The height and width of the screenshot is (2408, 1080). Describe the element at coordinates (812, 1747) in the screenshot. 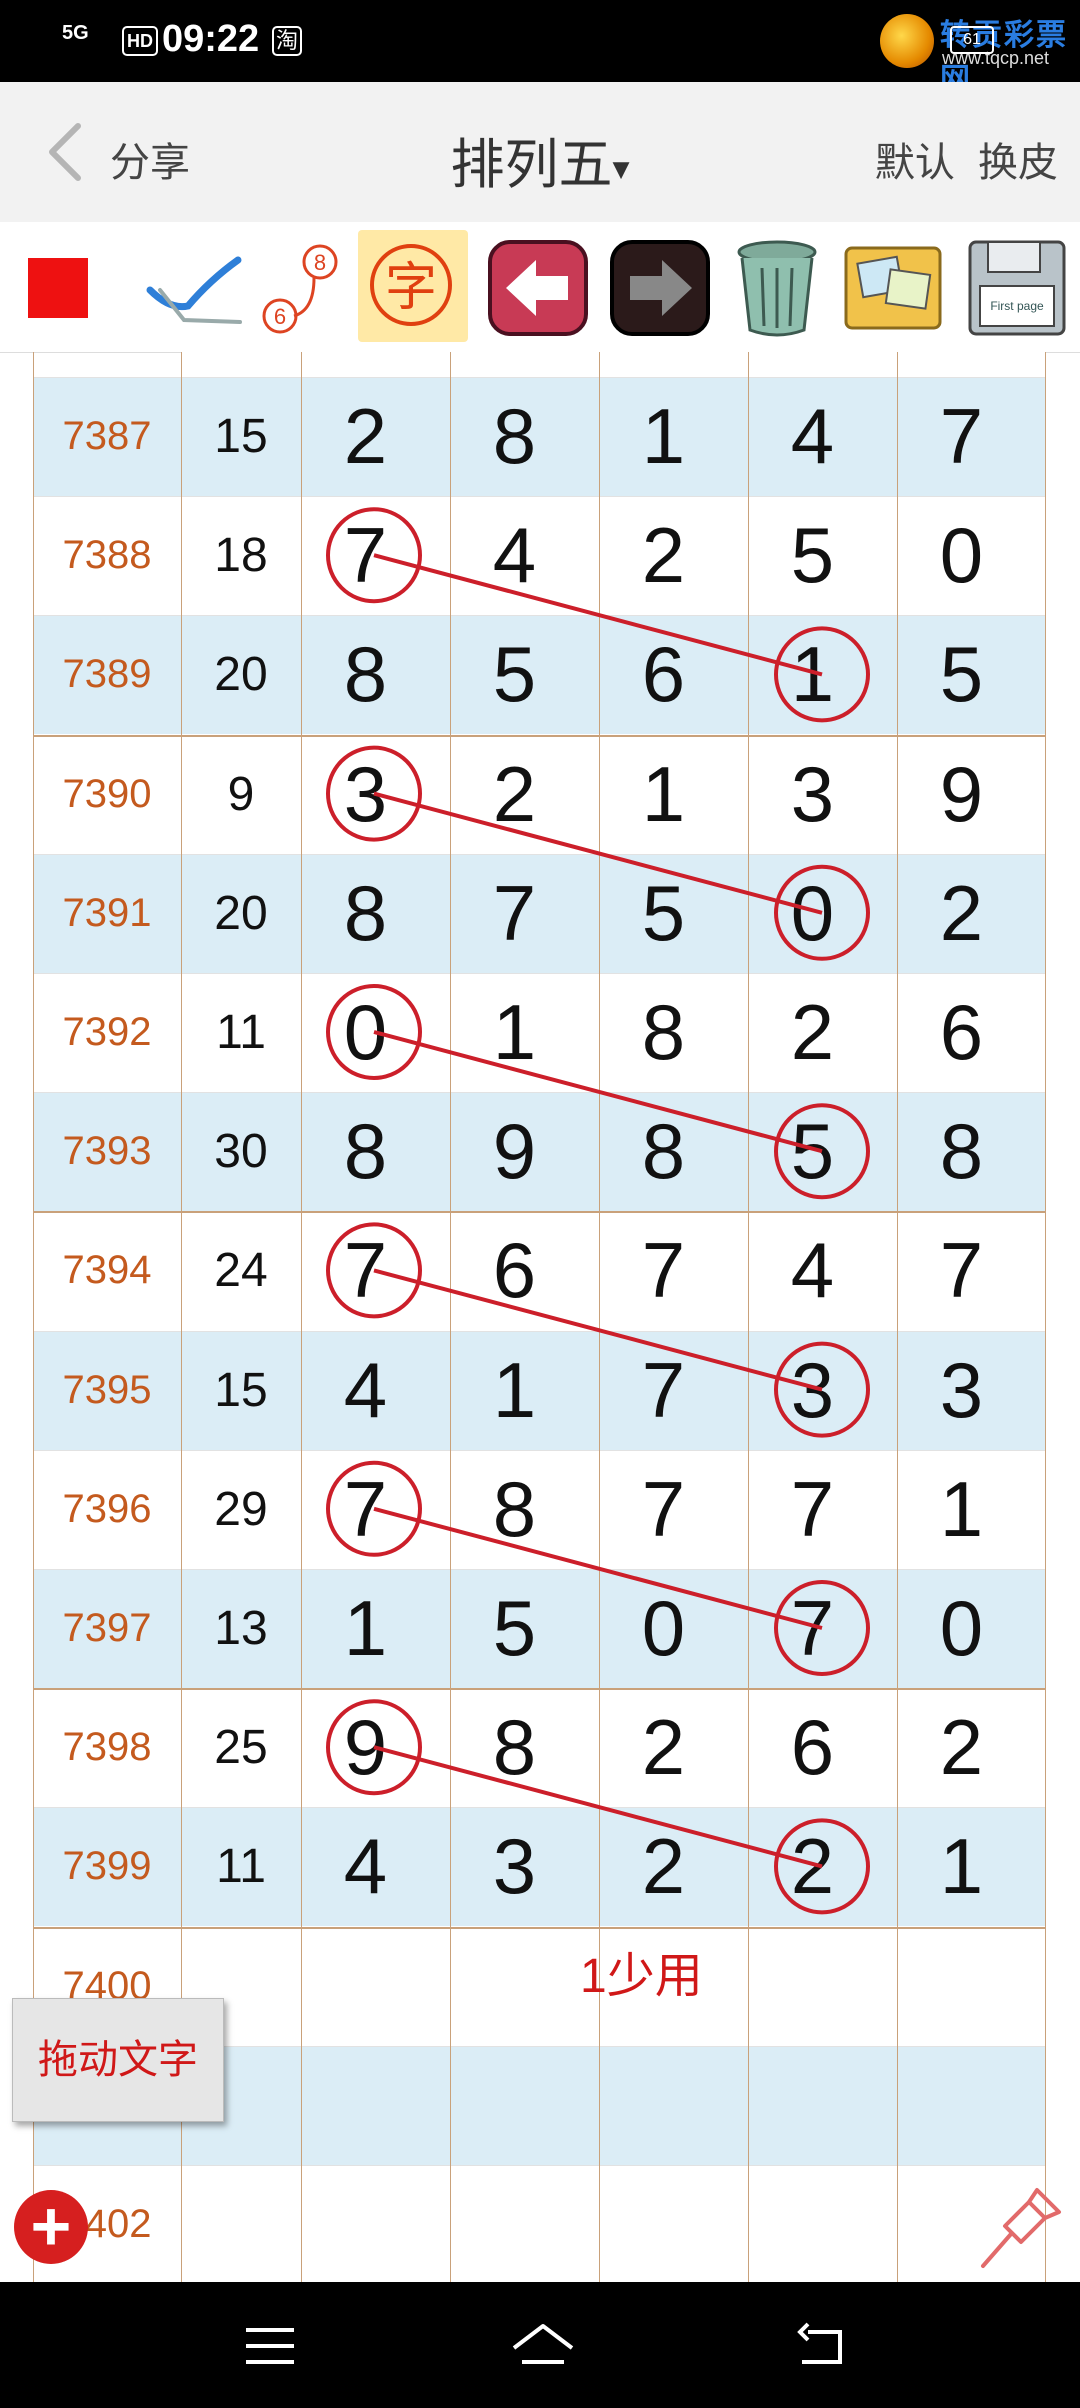

I see `digit-cell-pos4: 6` at that location.